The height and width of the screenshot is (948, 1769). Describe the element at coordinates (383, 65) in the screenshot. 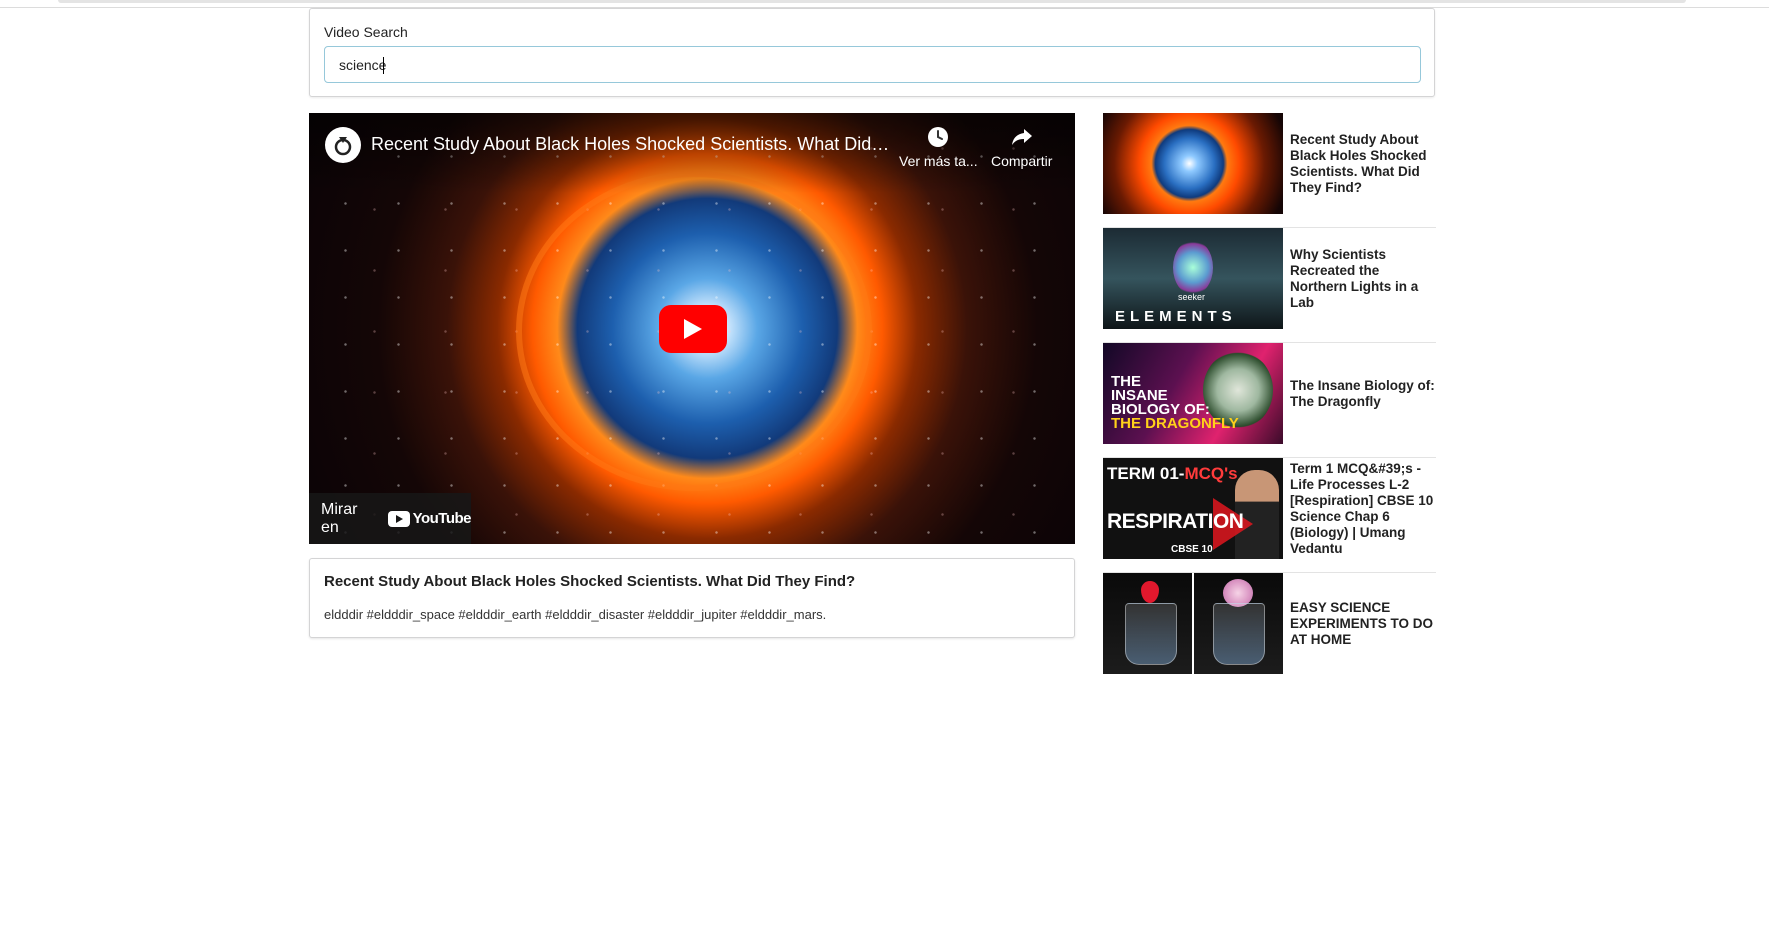

I see `text-caret` at that location.